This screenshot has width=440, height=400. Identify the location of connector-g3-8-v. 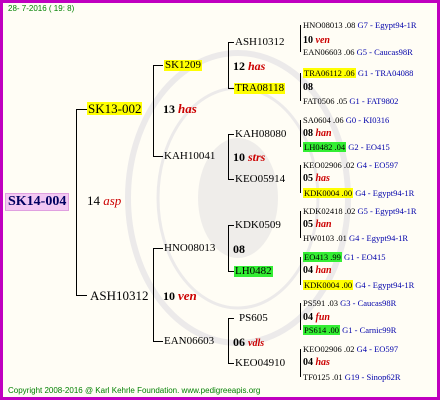
(300, 363).